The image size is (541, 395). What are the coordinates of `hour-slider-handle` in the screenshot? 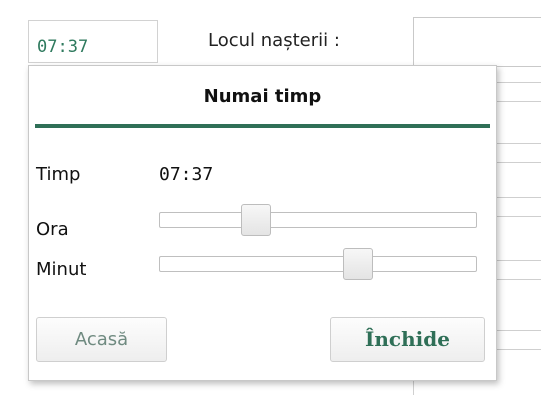 It's located at (256, 220).